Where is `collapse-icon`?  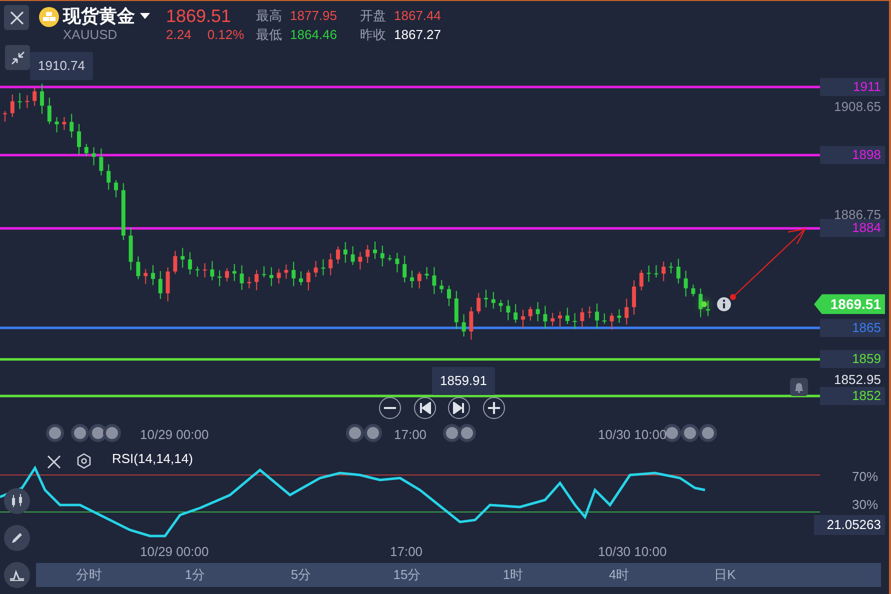
collapse-icon is located at coordinates (17, 57).